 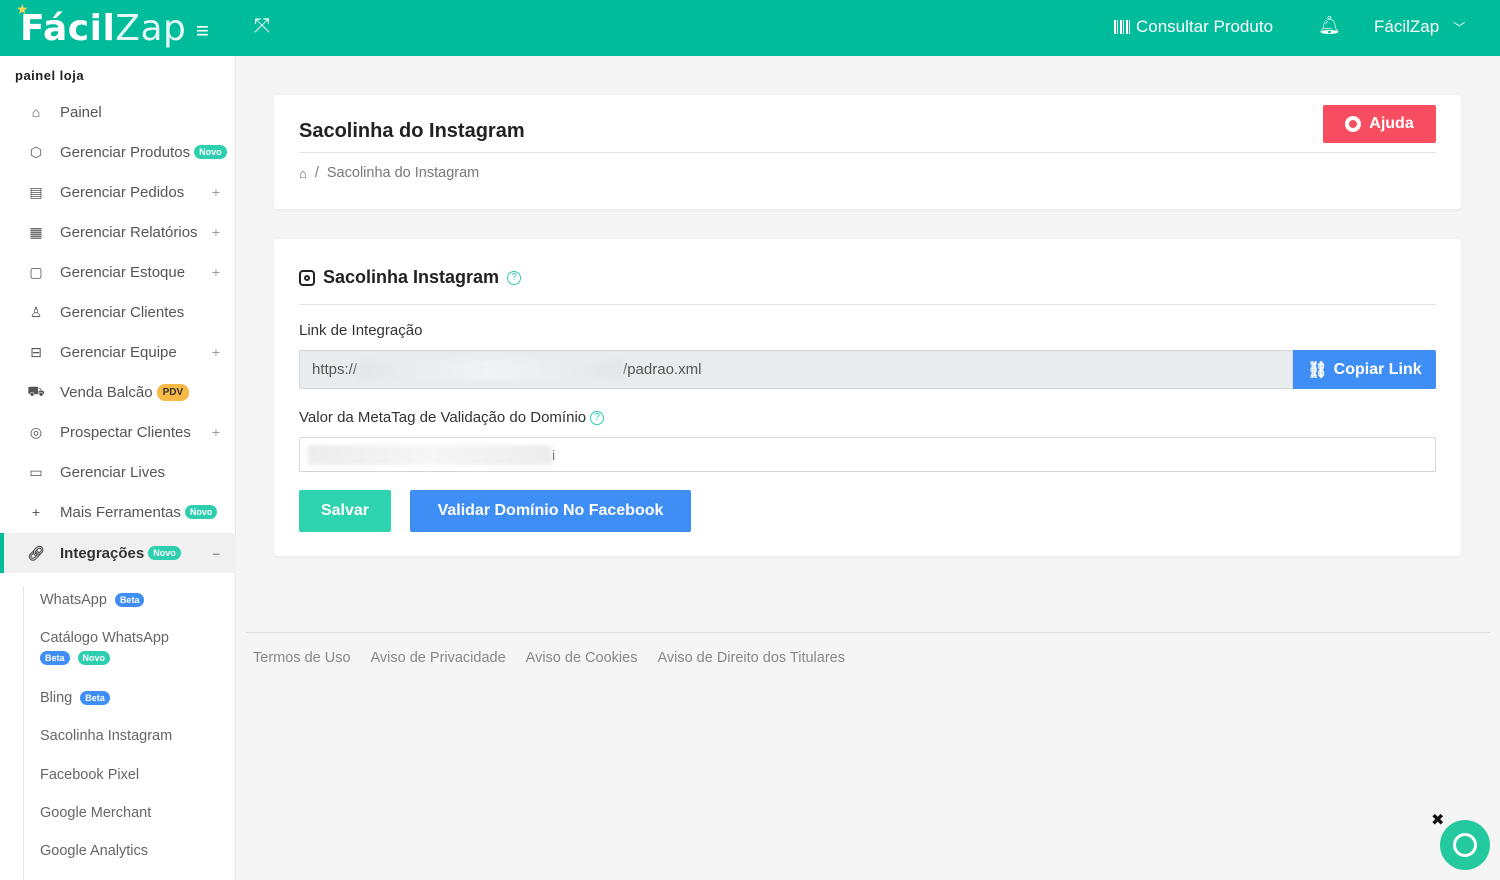 I want to click on whatsapp-icon: ◎, so click(x=36, y=431).